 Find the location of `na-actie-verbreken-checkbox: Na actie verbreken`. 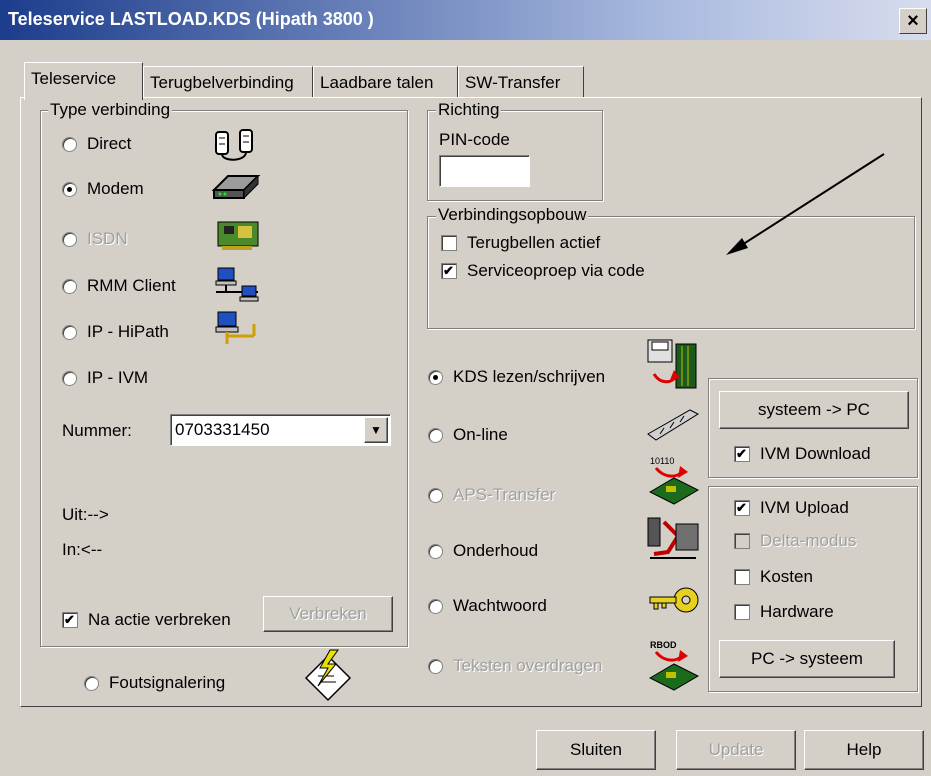

na-actie-verbreken-checkbox: Na actie verbreken is located at coordinates (146, 620).